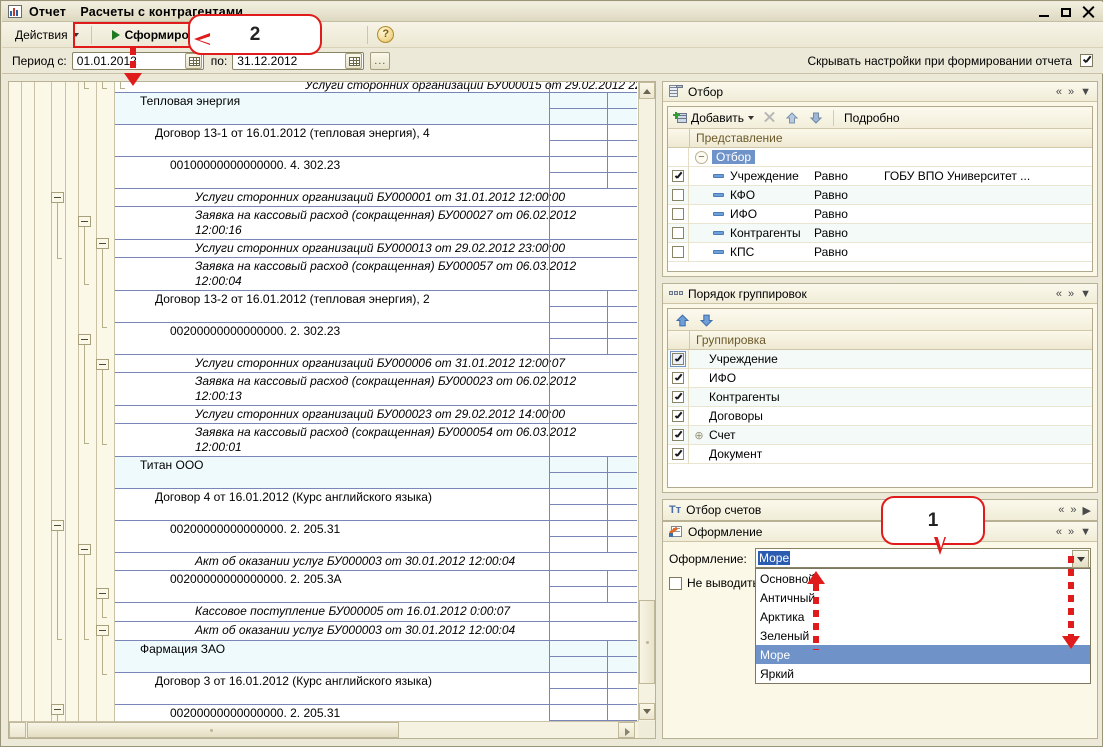 This screenshot has width=1103, height=747. What do you see at coordinates (647, 90) in the screenshot?
I see `scroll-up-arrow-icon` at bounding box center [647, 90].